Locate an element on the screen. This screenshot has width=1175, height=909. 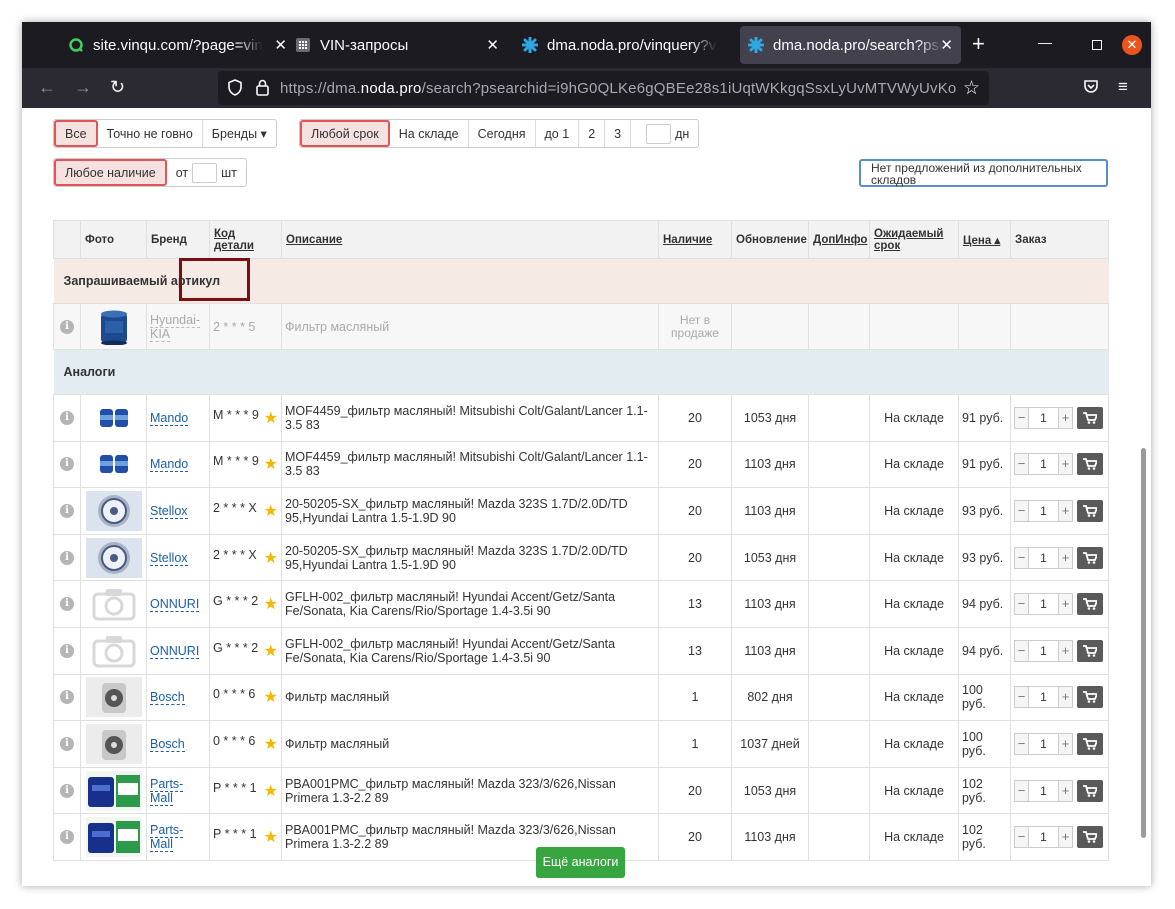
reload-icon: ↻ is located at coordinates (117, 87).